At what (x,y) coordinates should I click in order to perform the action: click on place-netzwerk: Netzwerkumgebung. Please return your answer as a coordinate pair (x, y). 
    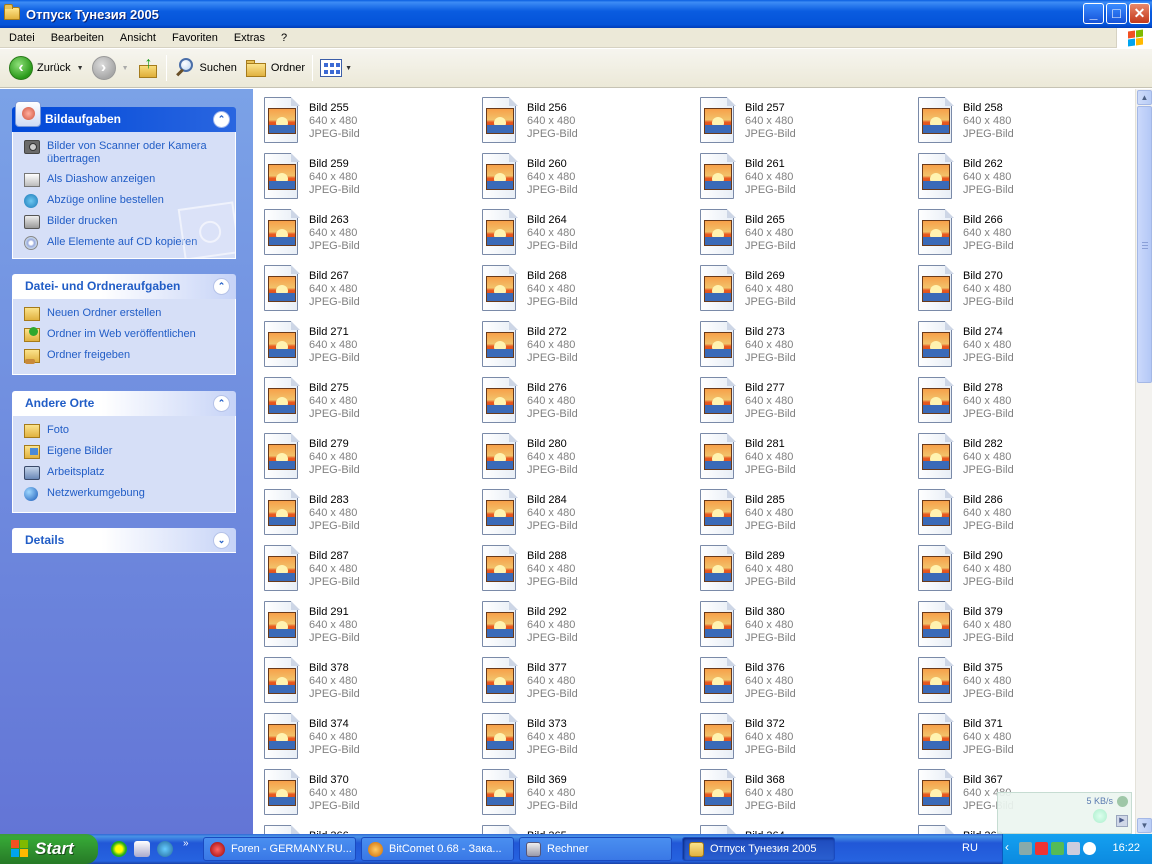
    Looking at the image, I should click on (126, 494).